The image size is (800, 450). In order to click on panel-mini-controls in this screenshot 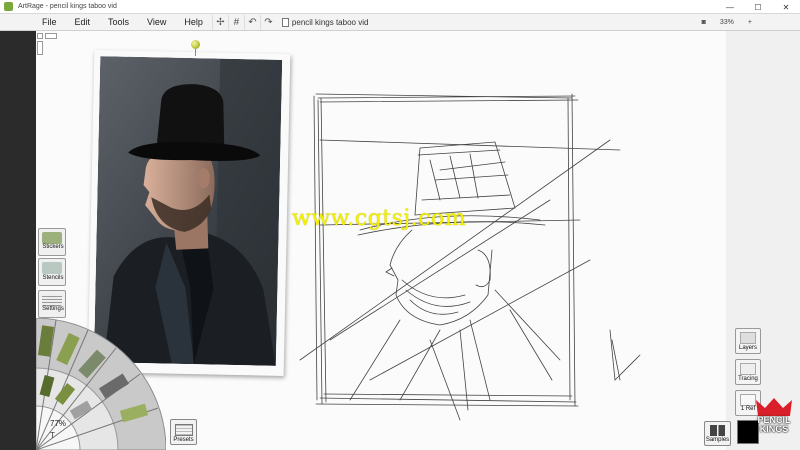, I will do `click(48, 36)`.